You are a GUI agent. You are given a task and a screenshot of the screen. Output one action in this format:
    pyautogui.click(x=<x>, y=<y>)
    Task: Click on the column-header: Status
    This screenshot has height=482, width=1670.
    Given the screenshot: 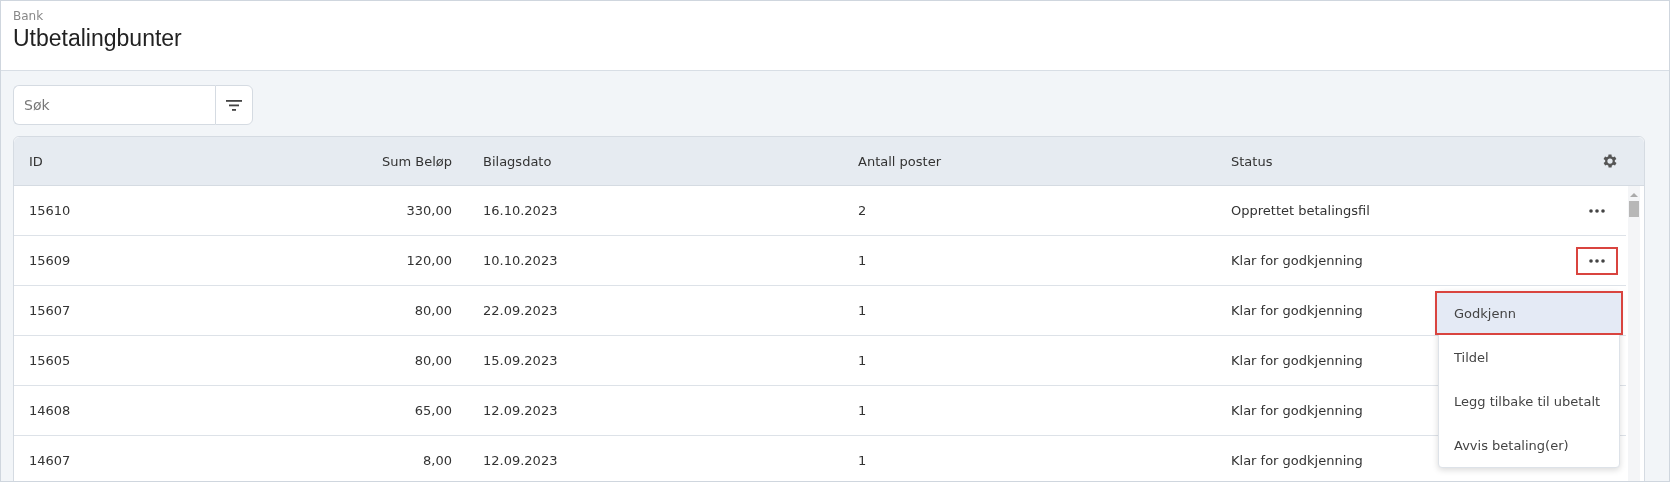 What is the action you would take?
    pyautogui.click(x=1378, y=161)
    